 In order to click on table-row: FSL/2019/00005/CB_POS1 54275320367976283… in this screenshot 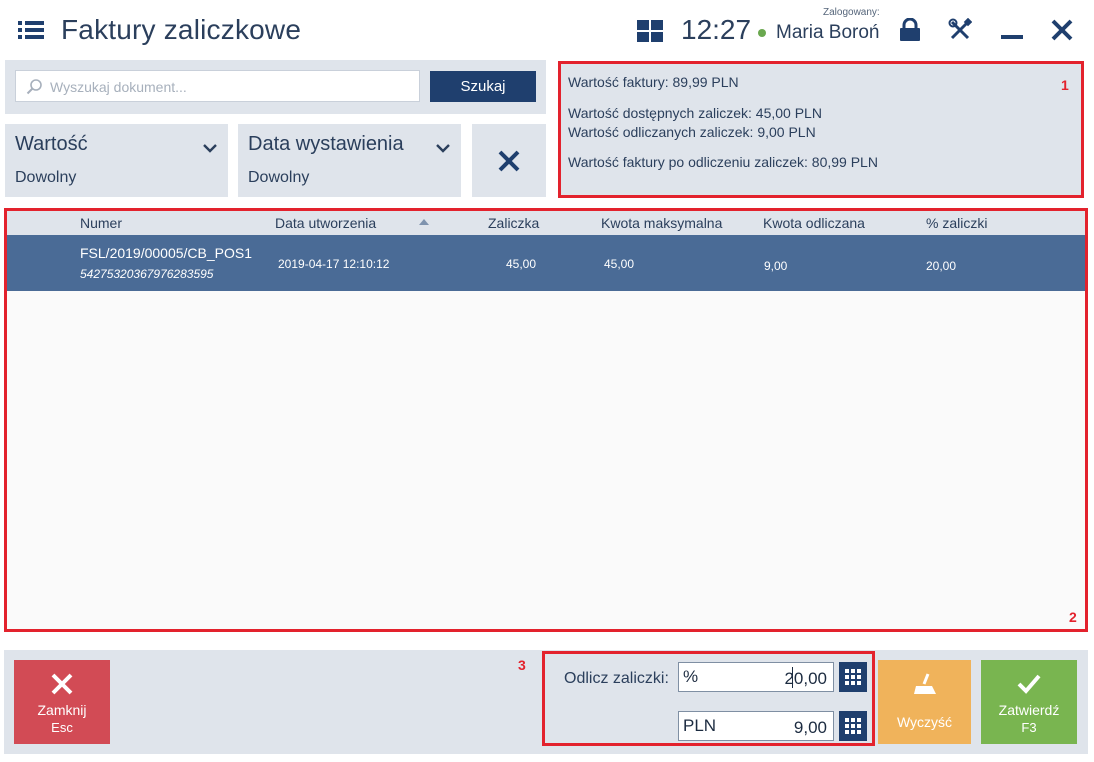, I will do `click(546, 263)`.